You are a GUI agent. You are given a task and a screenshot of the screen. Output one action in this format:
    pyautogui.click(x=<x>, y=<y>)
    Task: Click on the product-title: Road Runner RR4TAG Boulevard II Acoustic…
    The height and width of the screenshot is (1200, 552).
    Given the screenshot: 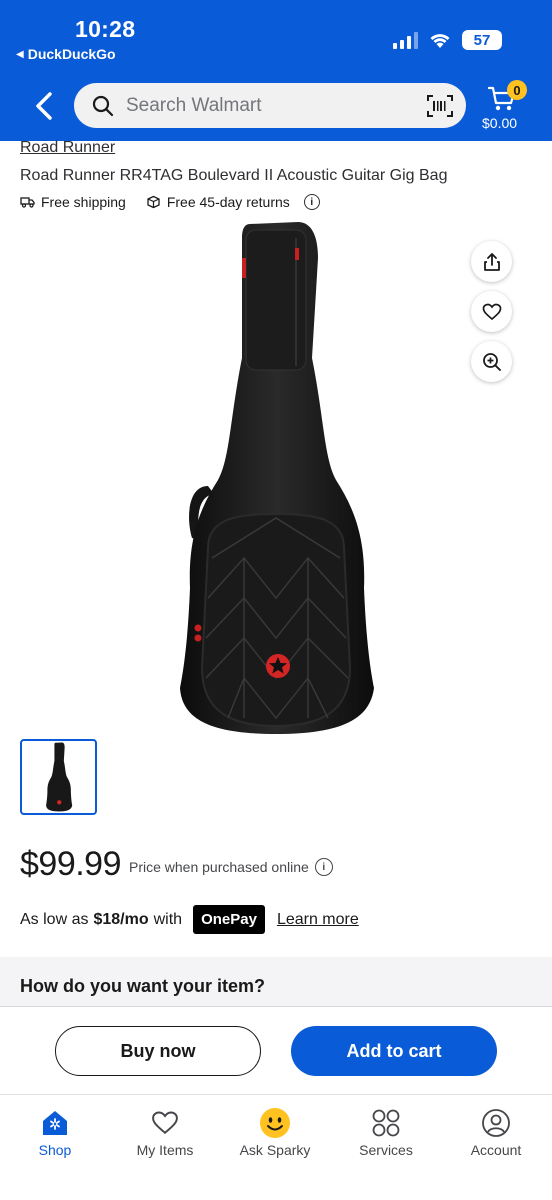 What is the action you would take?
    pyautogui.click(x=234, y=175)
    